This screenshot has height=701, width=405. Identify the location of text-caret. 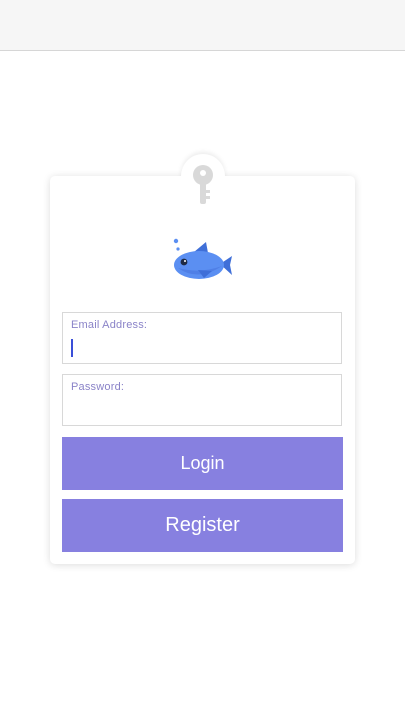
(72, 348).